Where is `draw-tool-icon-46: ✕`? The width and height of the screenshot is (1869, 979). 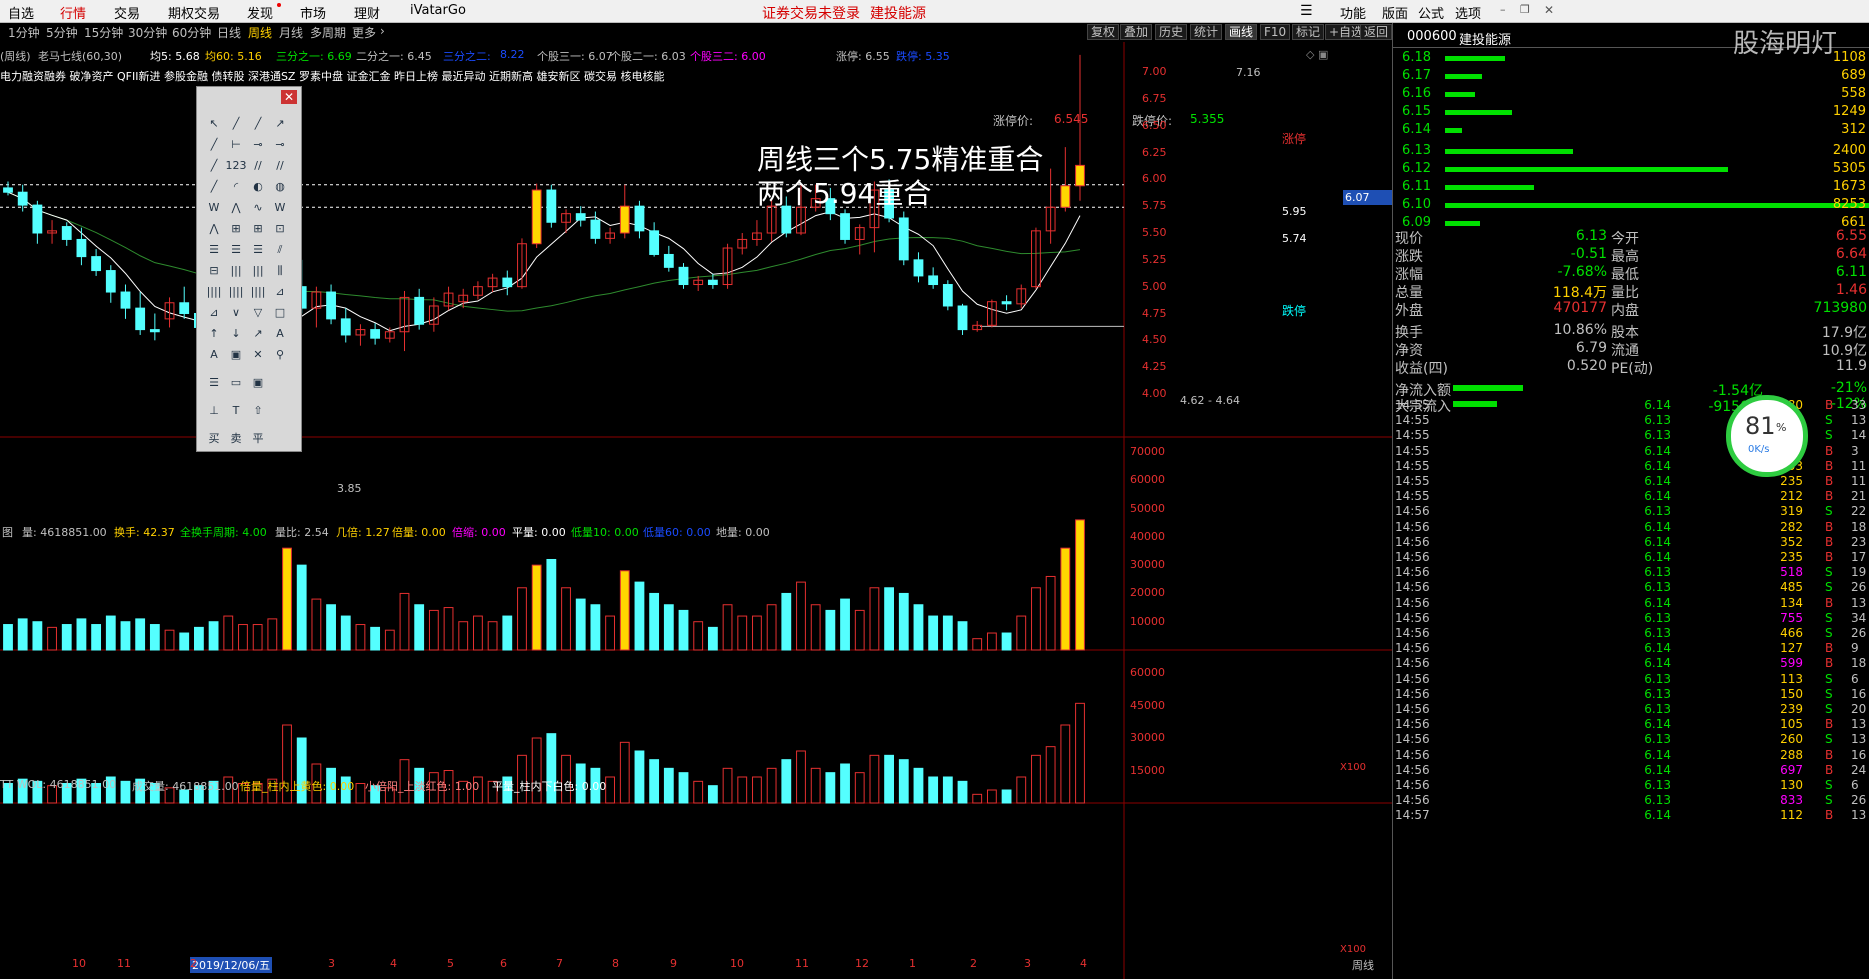
draw-tool-icon-46: ✕ is located at coordinates (258, 354).